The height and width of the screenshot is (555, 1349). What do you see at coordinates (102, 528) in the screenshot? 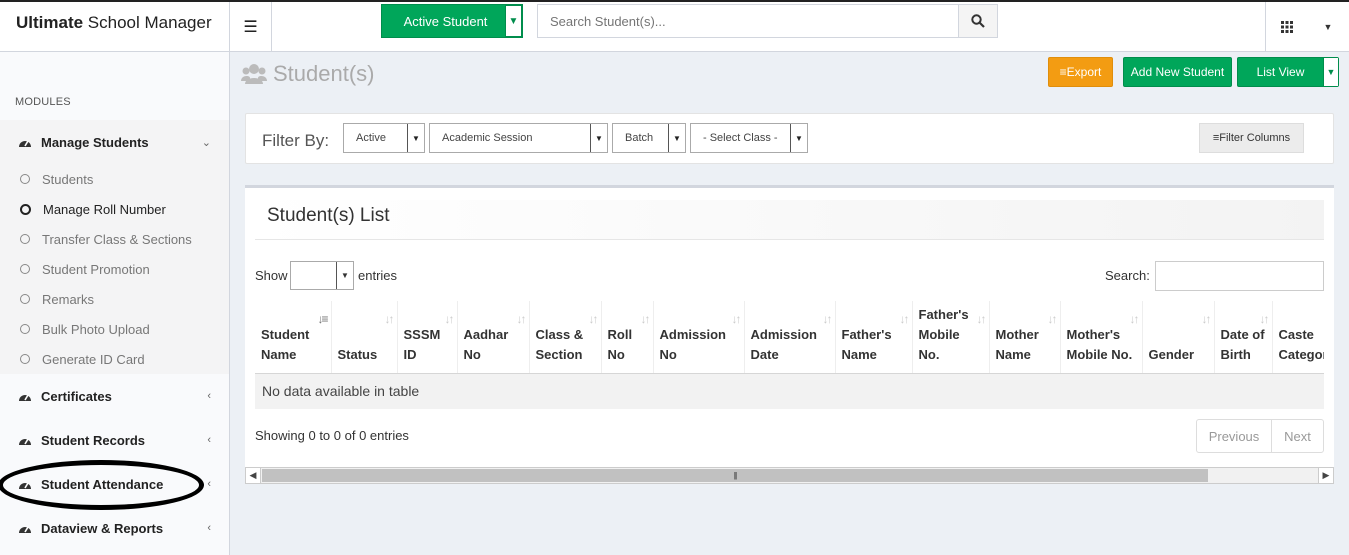
I see `sidebar-item-label: Dataview & Reports` at bounding box center [102, 528].